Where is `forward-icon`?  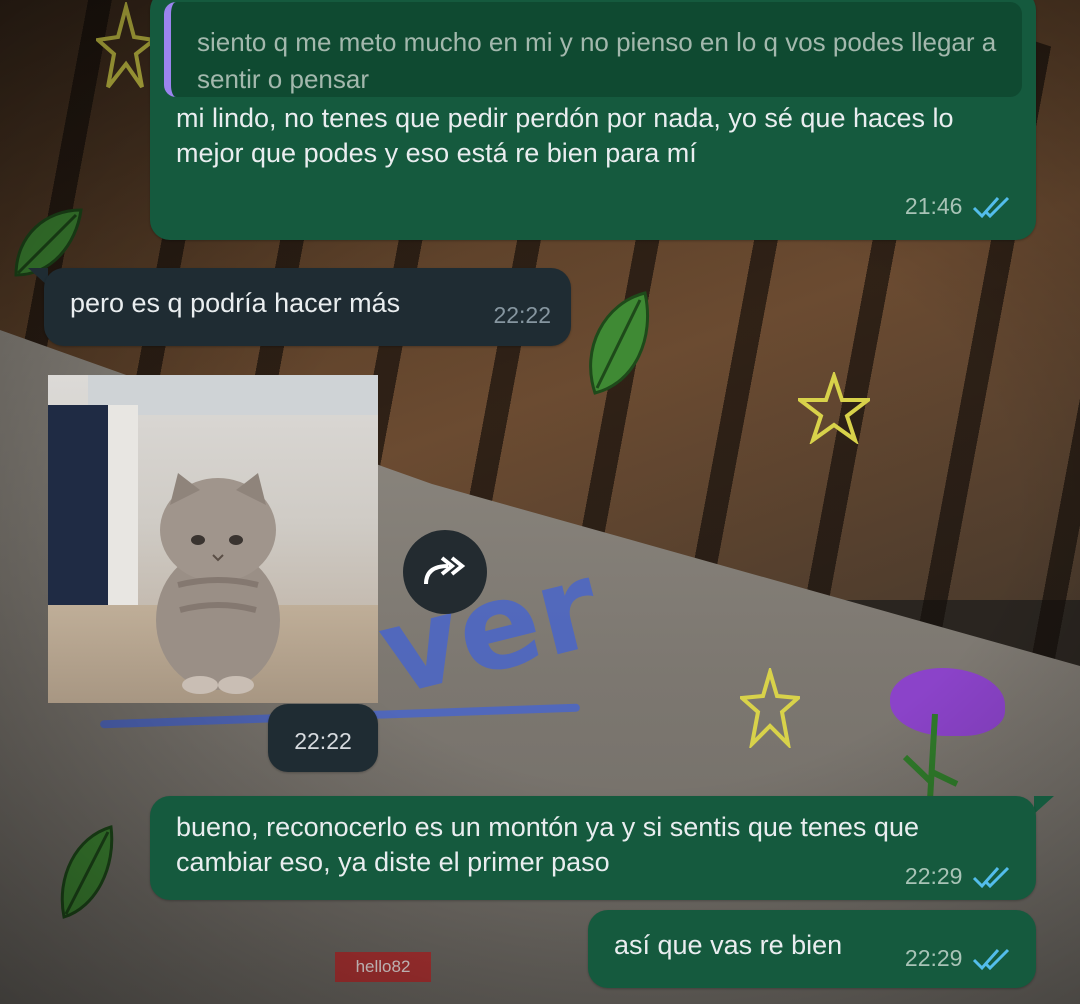
forward-icon is located at coordinates (445, 570).